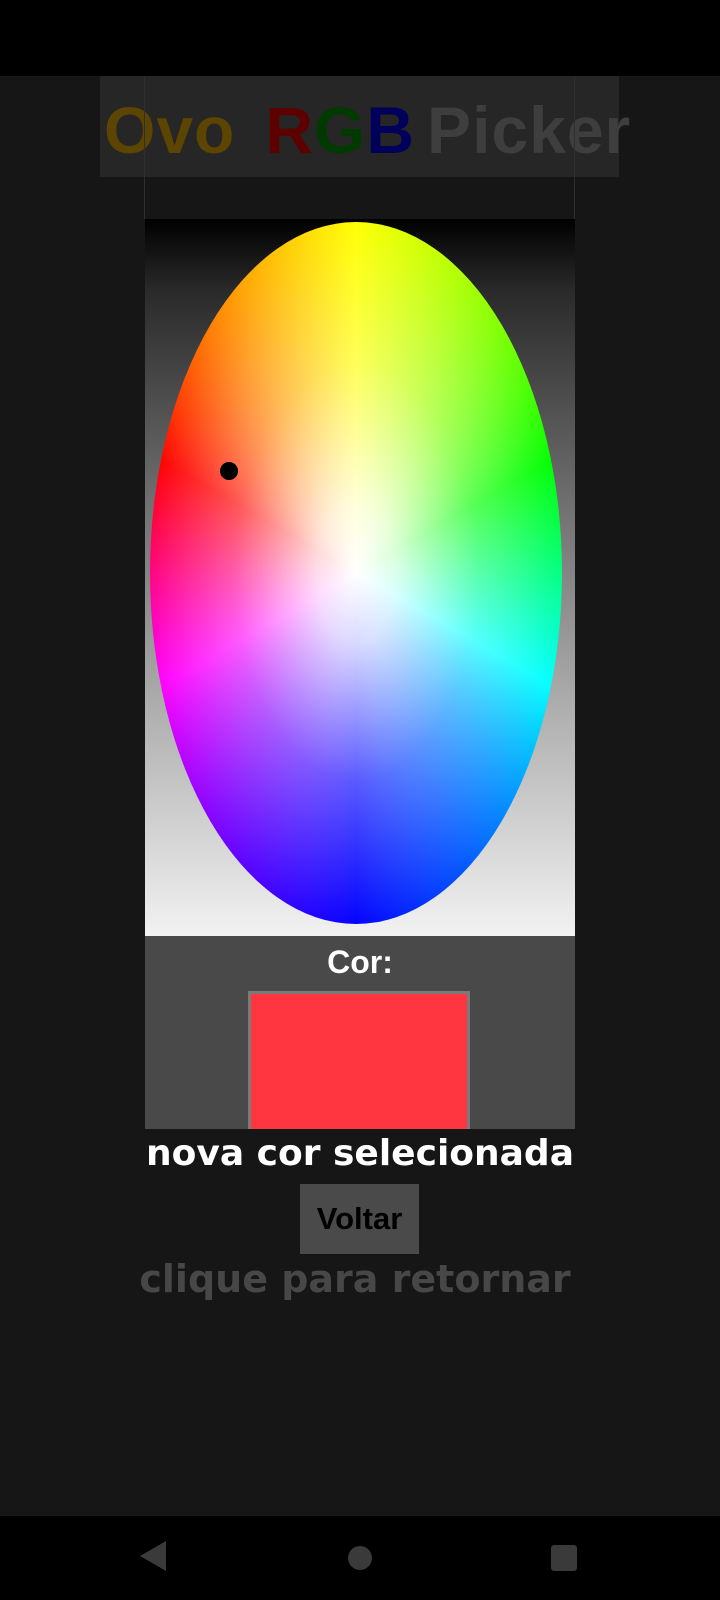 The width and height of the screenshot is (720, 1600). What do you see at coordinates (360, 38) in the screenshot?
I see `status-bar` at bounding box center [360, 38].